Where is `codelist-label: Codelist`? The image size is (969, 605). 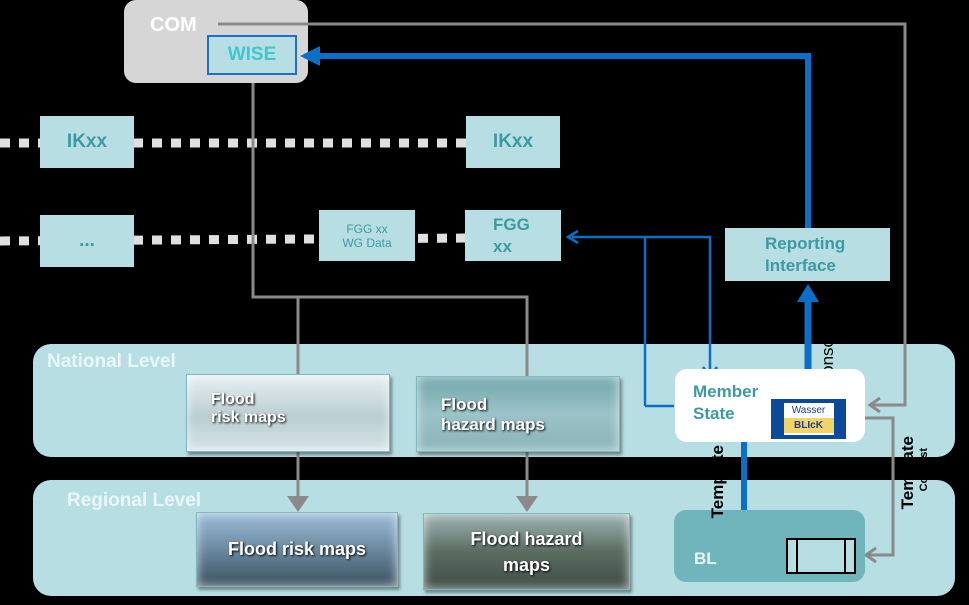
codelist-label: Codelist is located at coordinates (924, 470).